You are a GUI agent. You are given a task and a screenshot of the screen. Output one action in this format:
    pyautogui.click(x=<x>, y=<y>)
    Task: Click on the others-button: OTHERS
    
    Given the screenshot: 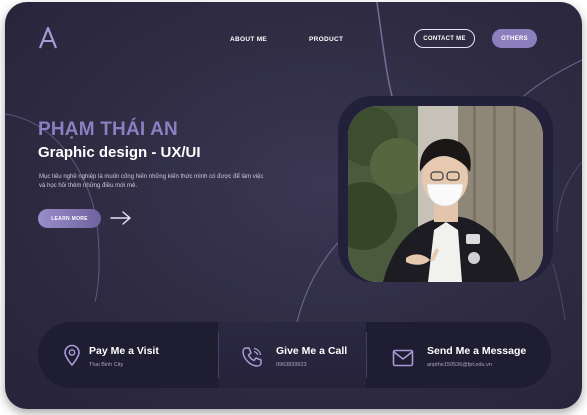 What is the action you would take?
    pyautogui.click(x=514, y=38)
    